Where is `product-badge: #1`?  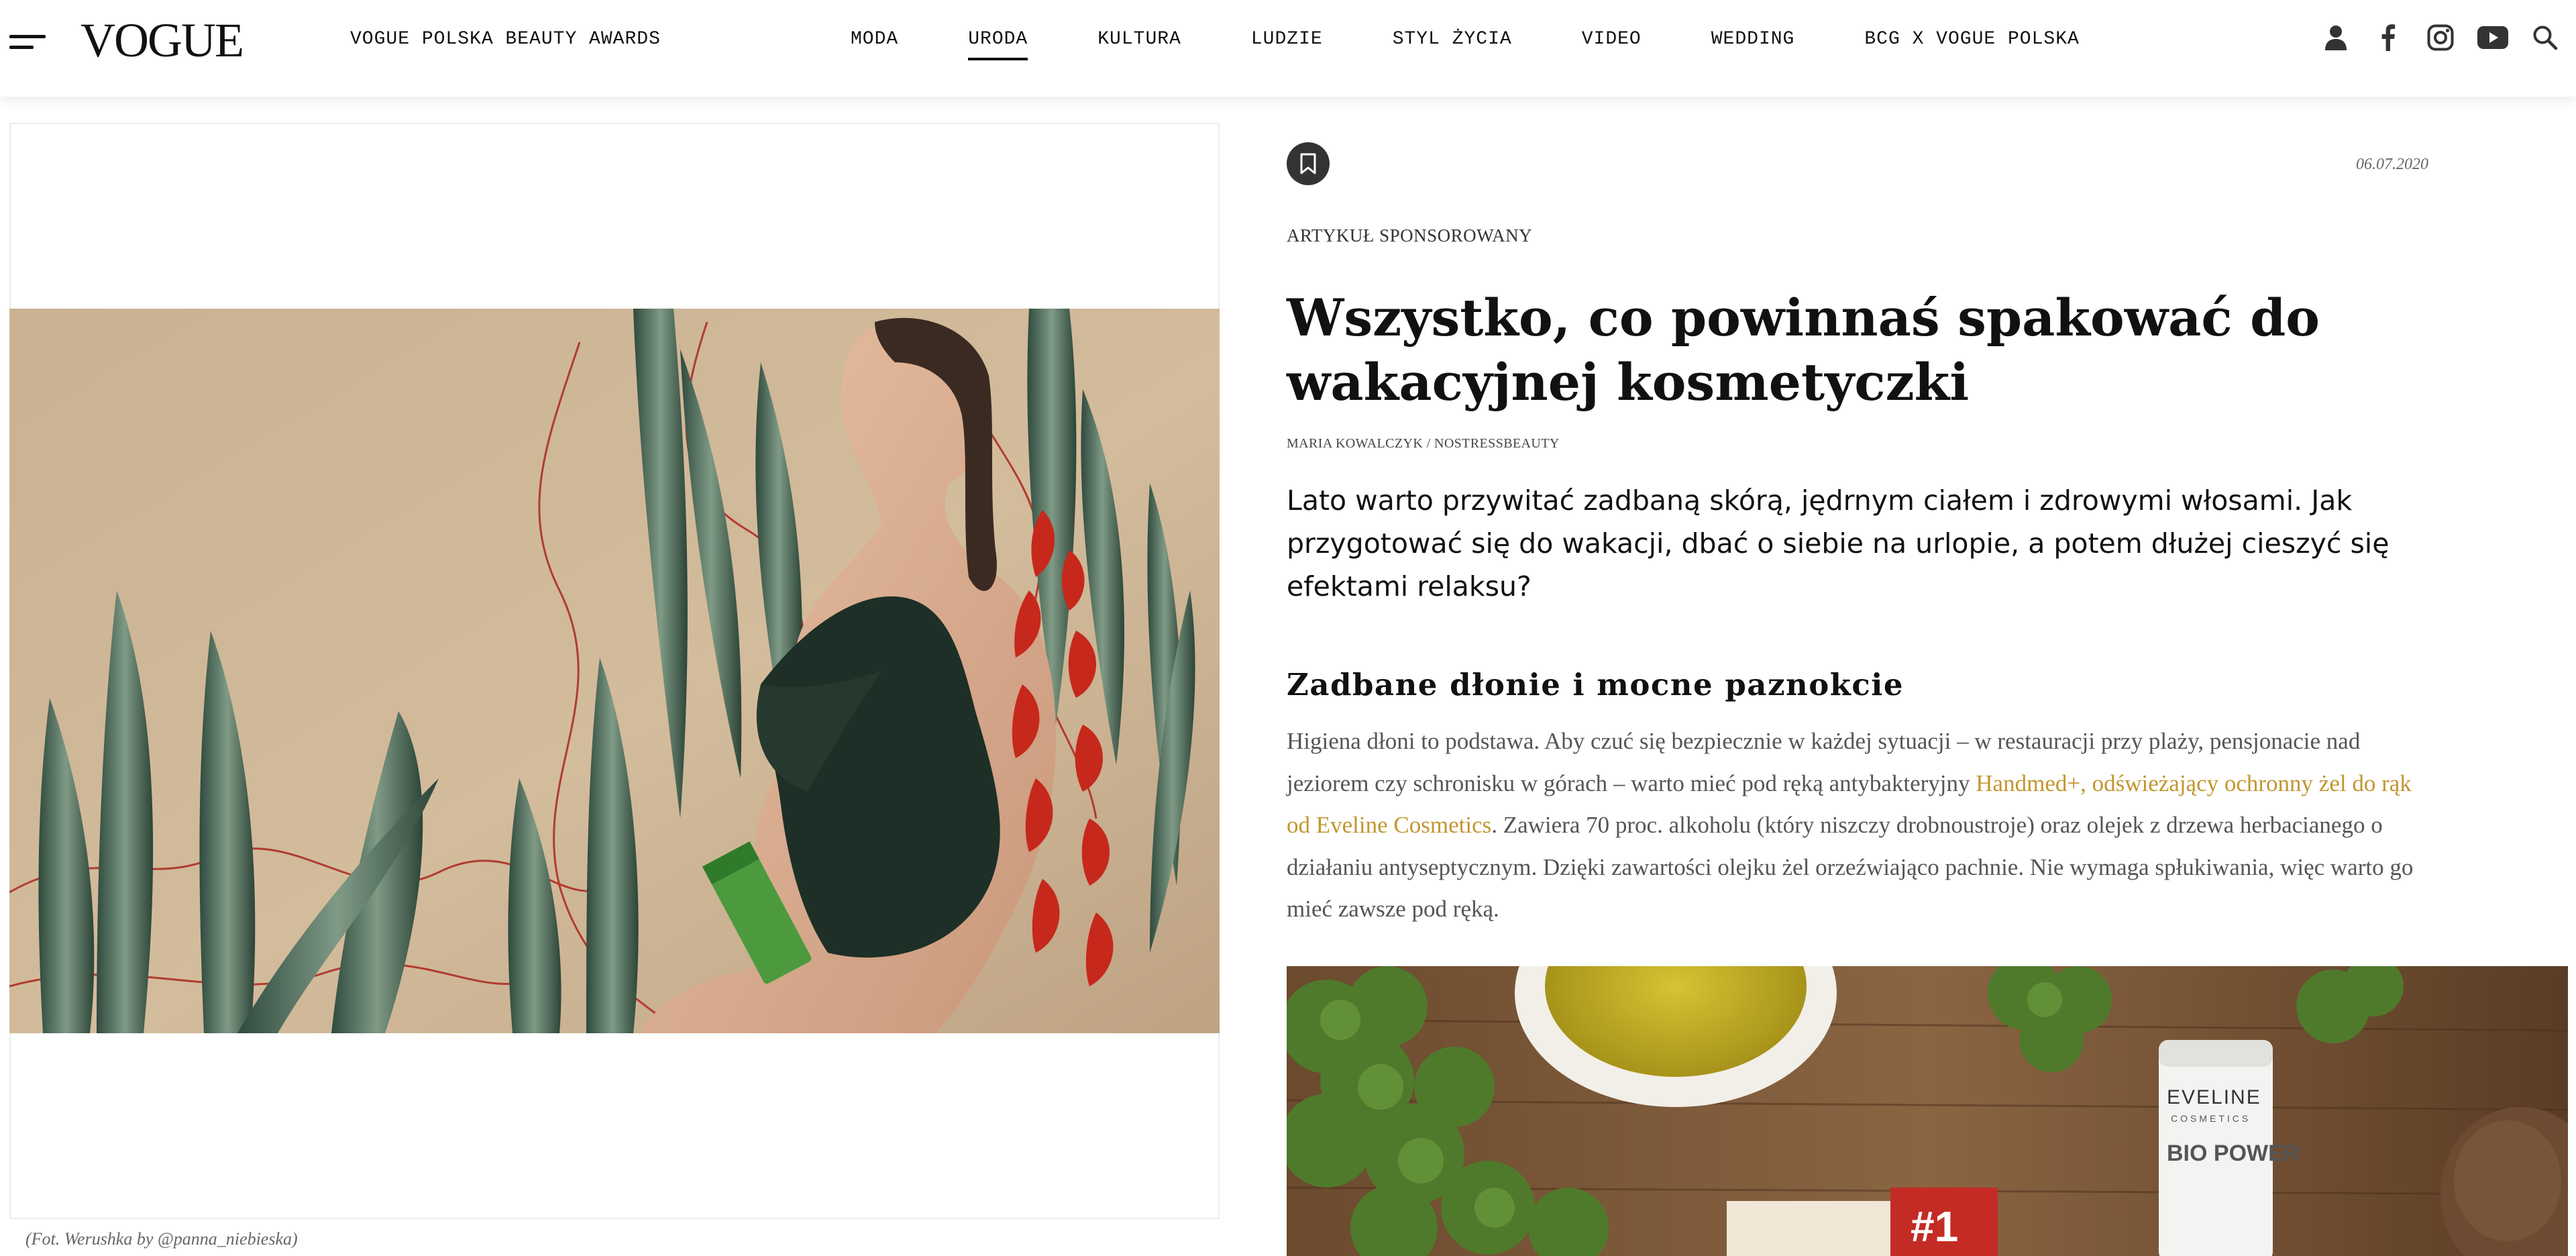
product-badge: #1 is located at coordinates (1934, 1226).